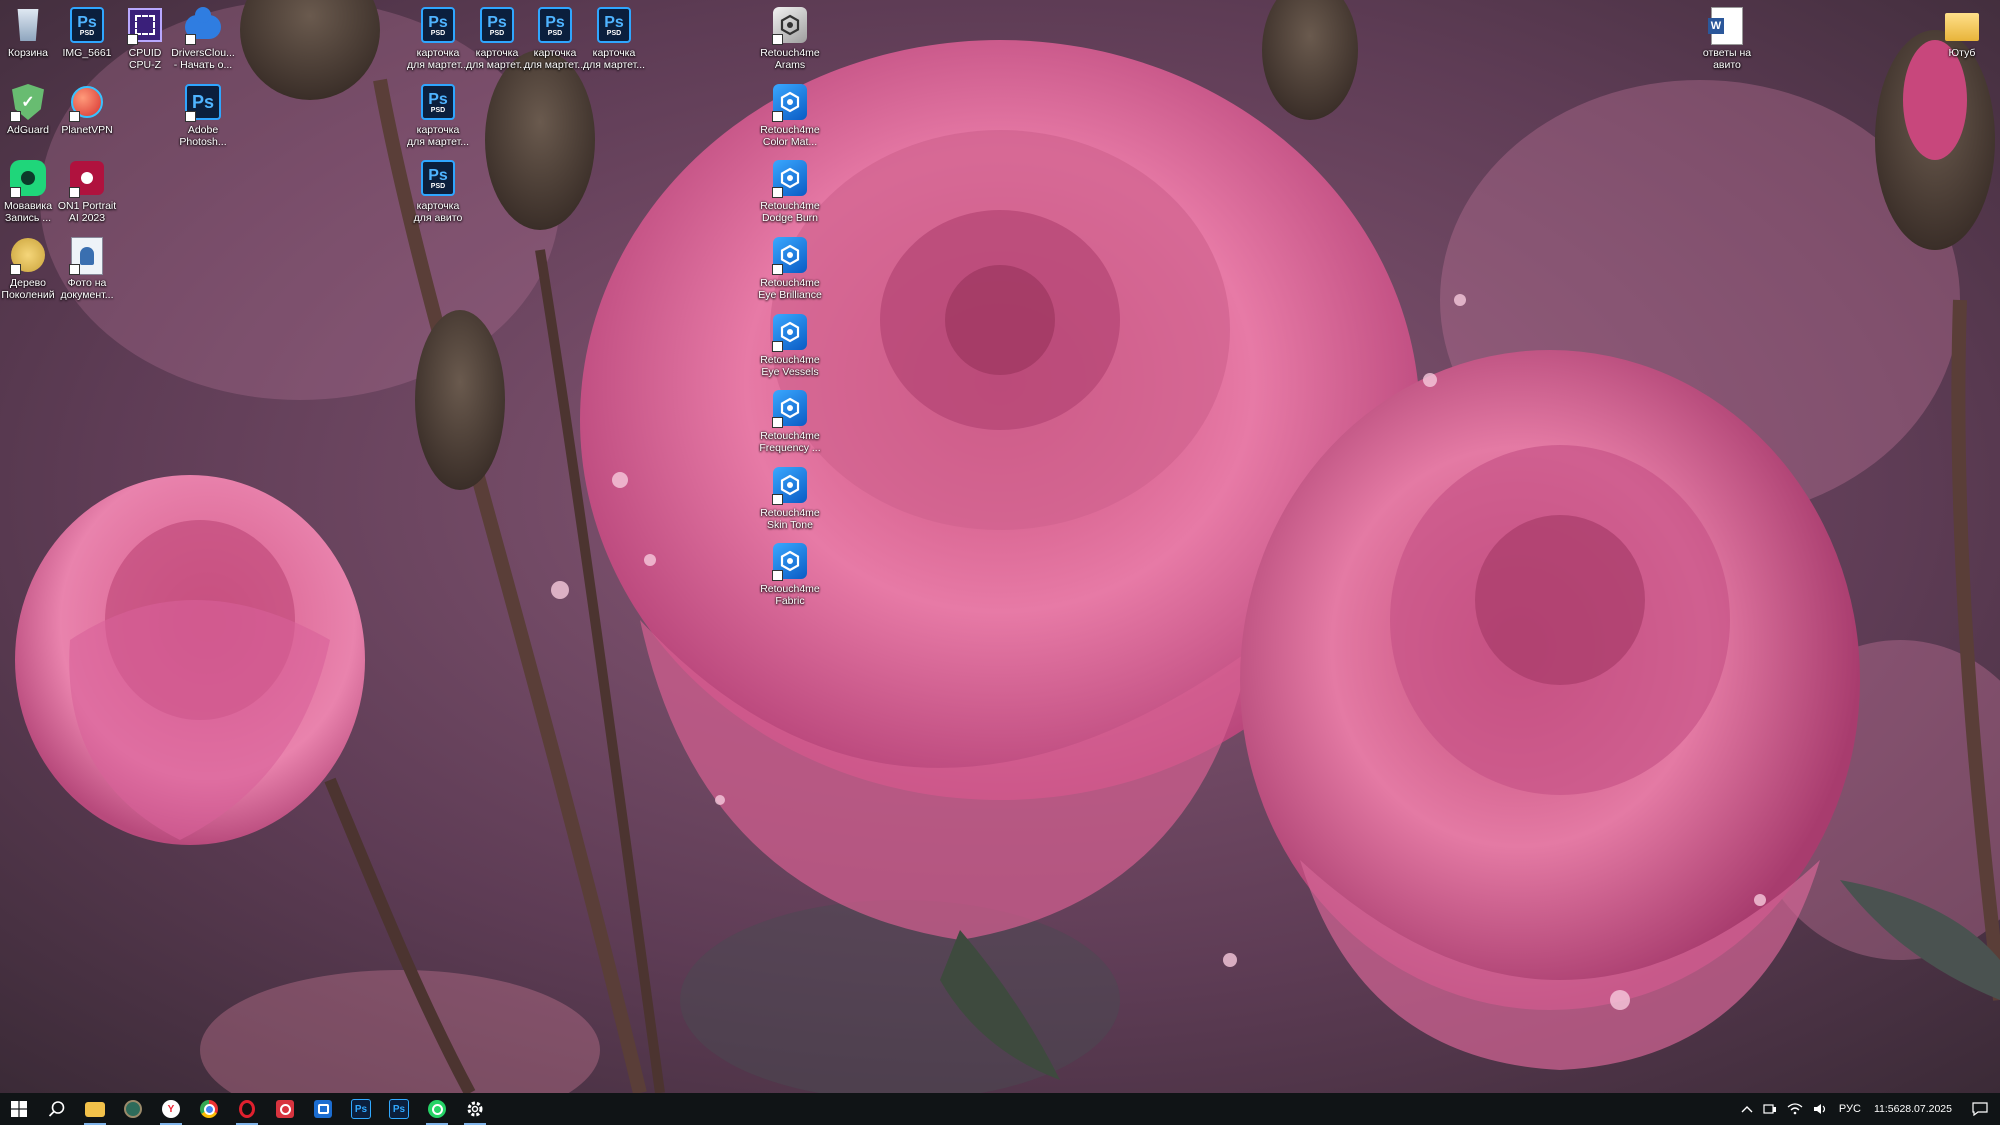 This screenshot has height=1125, width=2000. What do you see at coordinates (285, 1109) in the screenshot?
I see `camera-app` at bounding box center [285, 1109].